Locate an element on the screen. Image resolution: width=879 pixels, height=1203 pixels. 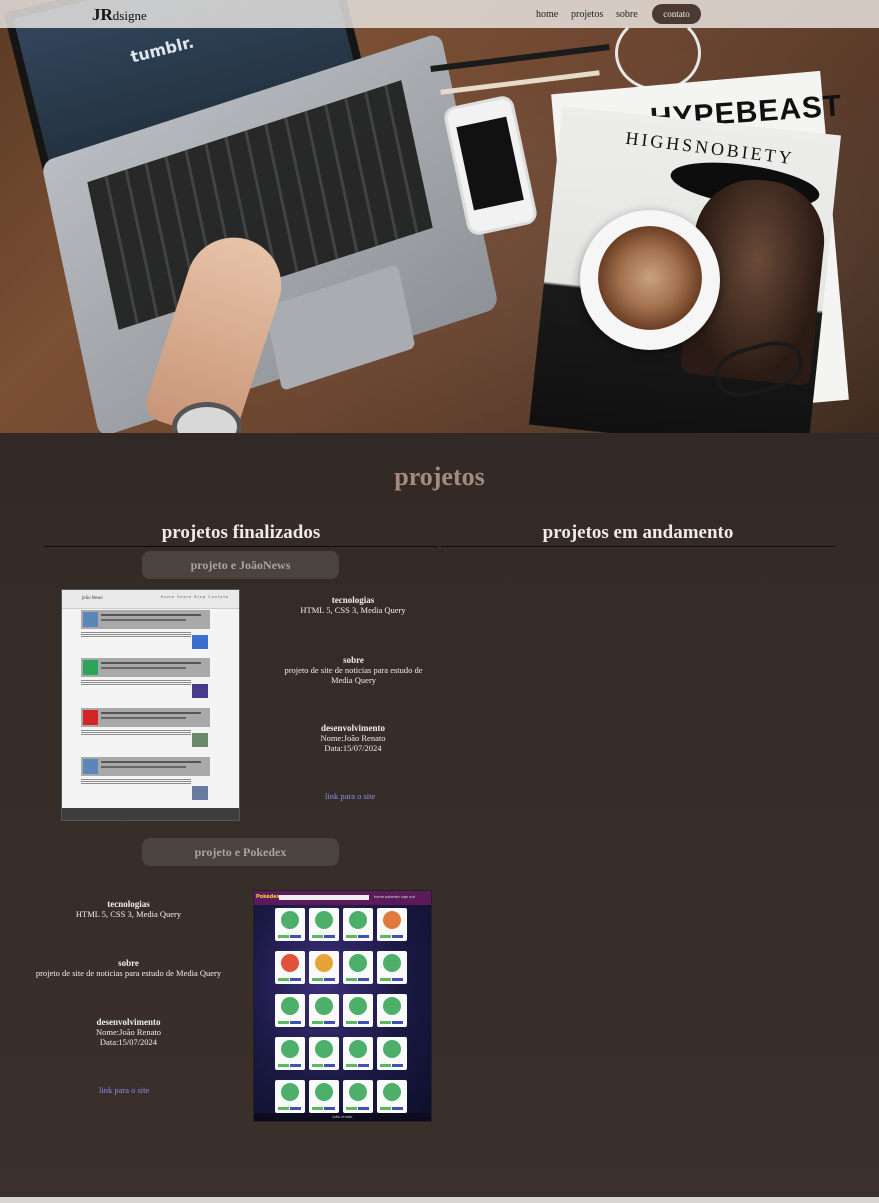
thumb-logo: Pokédex is located at coordinates (268, 897).